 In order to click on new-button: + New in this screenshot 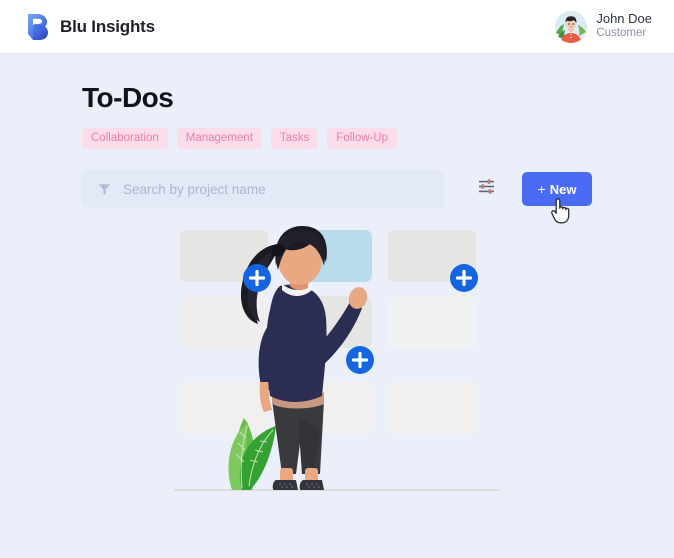, I will do `click(557, 198)`.